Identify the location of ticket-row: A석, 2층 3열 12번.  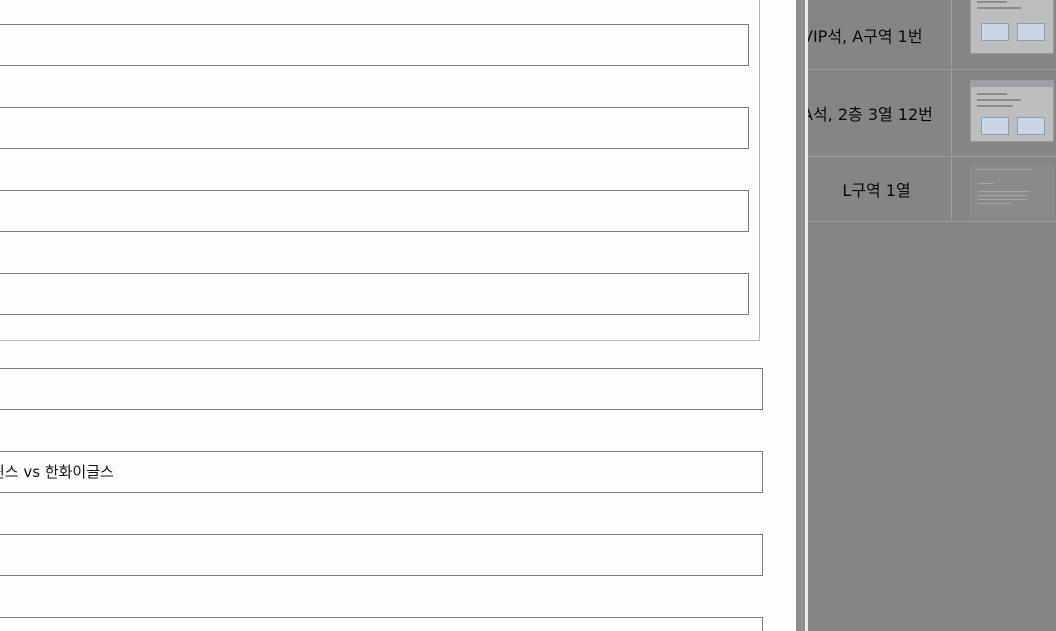
(932, 113).